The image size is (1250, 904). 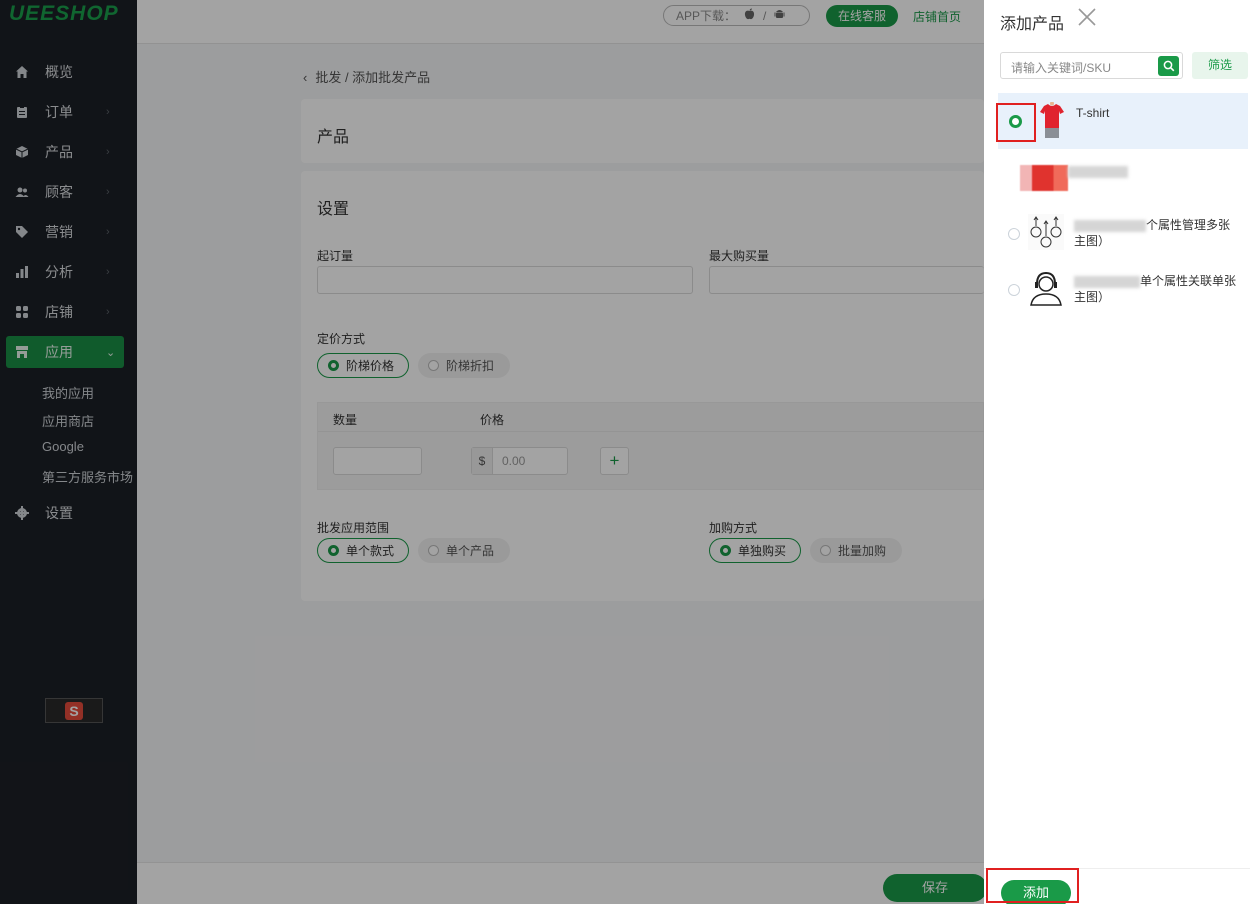 I want to click on product-list-item: 个属性管理多张 主图）, so click(x=1123, y=233).